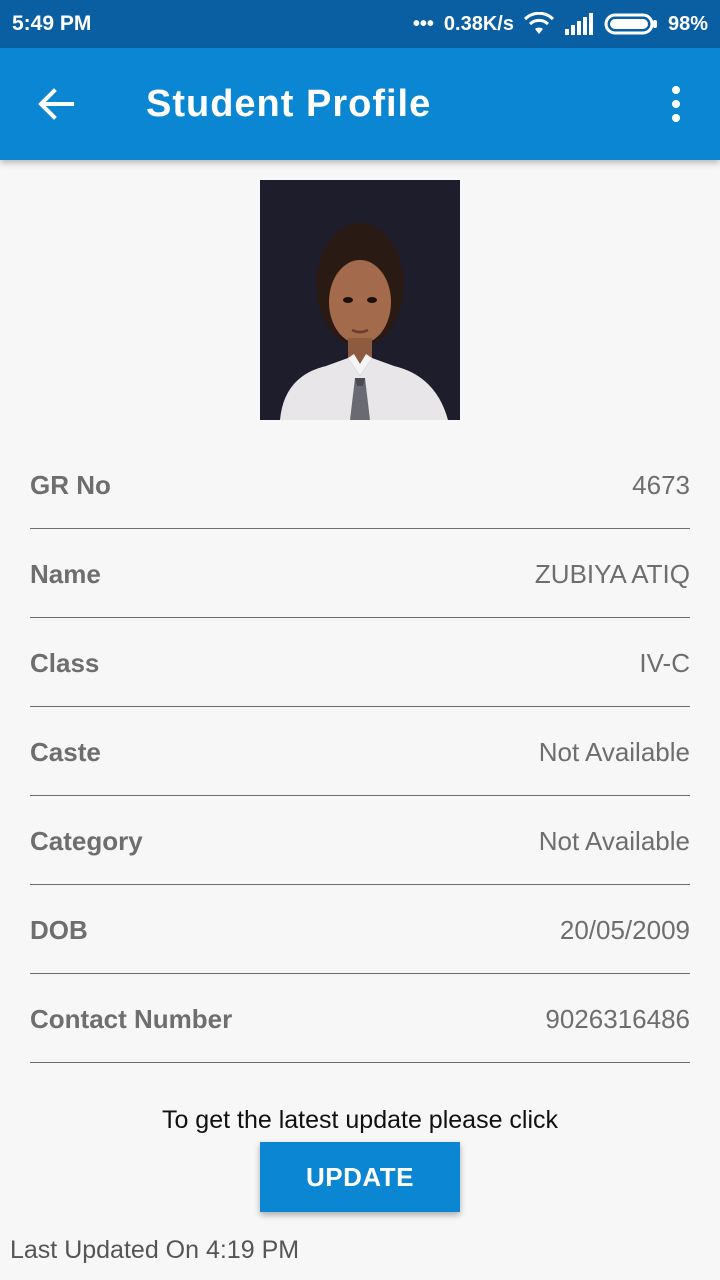 The width and height of the screenshot is (720, 1280). Describe the element at coordinates (538, 23) in the screenshot. I see `wifi-icon` at that location.